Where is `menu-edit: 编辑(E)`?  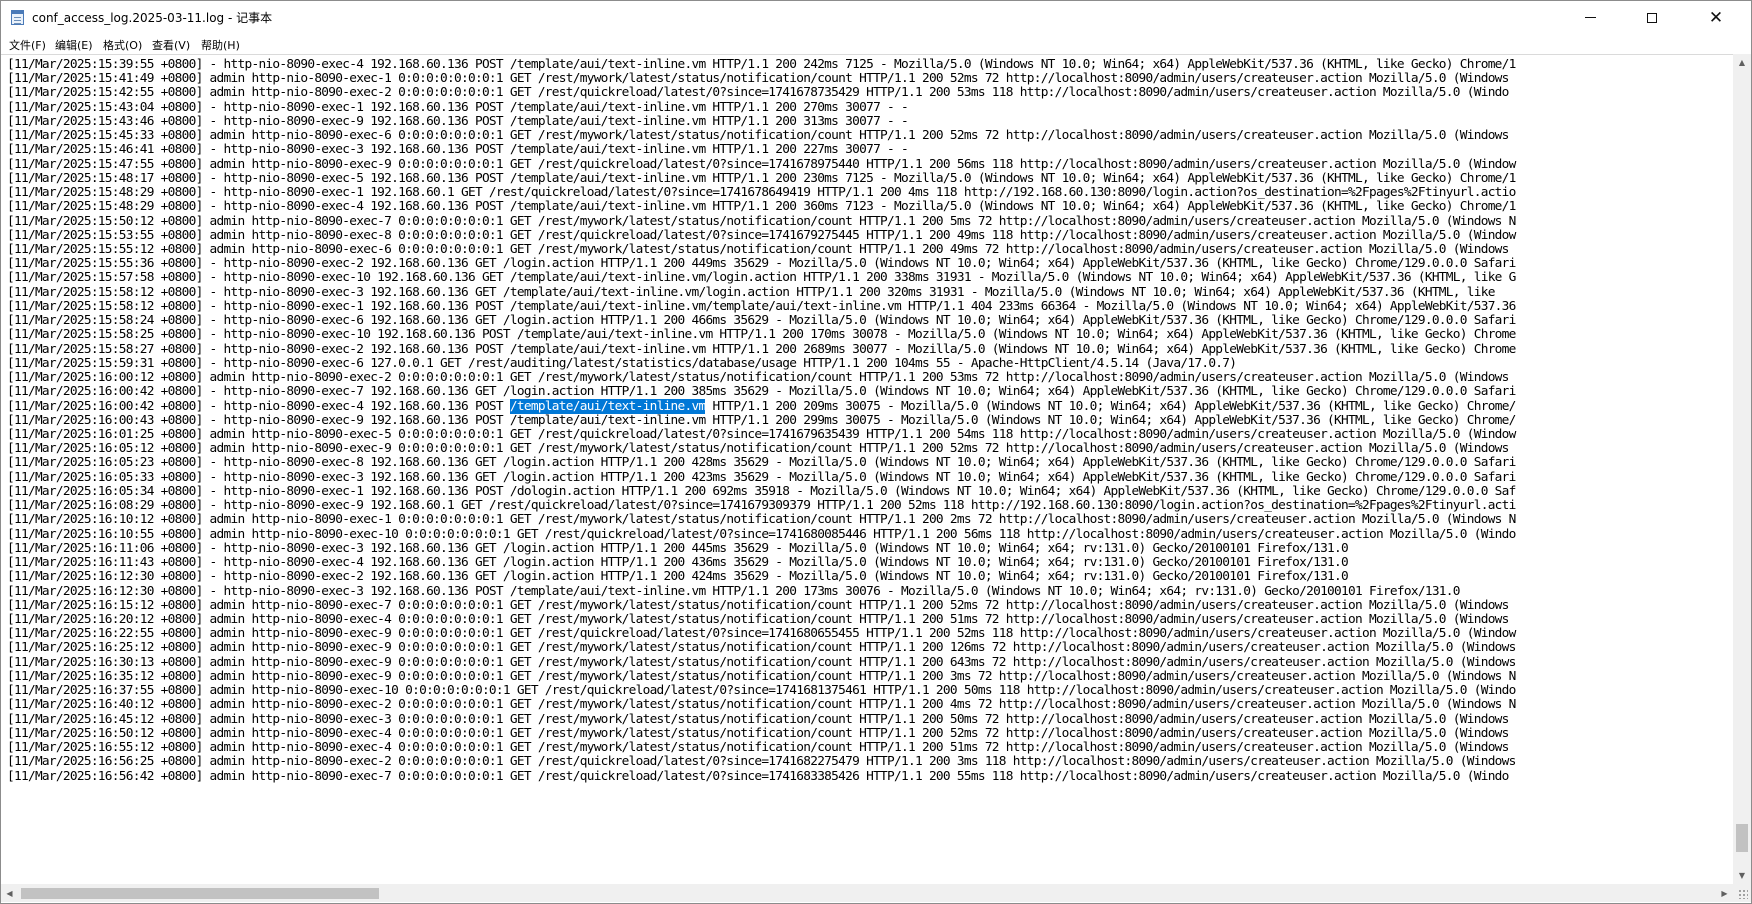
menu-edit: 编辑(E) is located at coordinates (74, 45).